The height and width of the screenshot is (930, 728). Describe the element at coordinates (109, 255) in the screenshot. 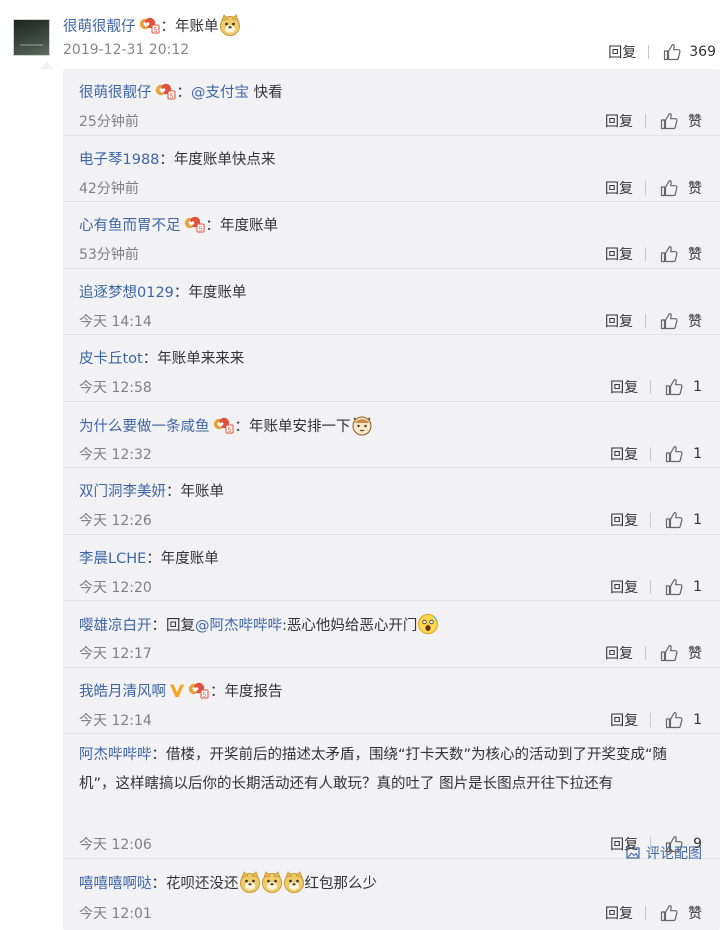

I see `reply-time: 53分钟前` at that location.